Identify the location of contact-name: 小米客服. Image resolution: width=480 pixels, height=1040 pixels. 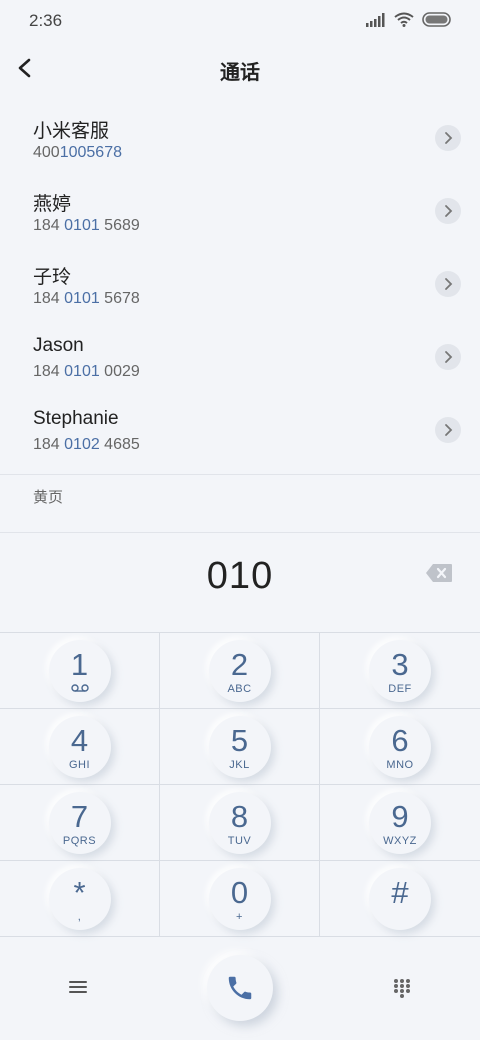
(71, 131).